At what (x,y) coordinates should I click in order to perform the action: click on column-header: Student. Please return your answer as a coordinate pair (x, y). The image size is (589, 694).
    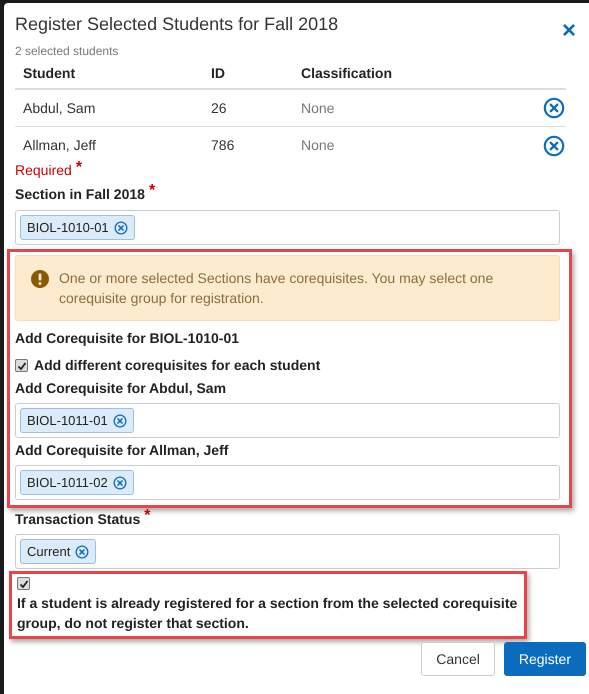
    Looking at the image, I should click on (49, 73).